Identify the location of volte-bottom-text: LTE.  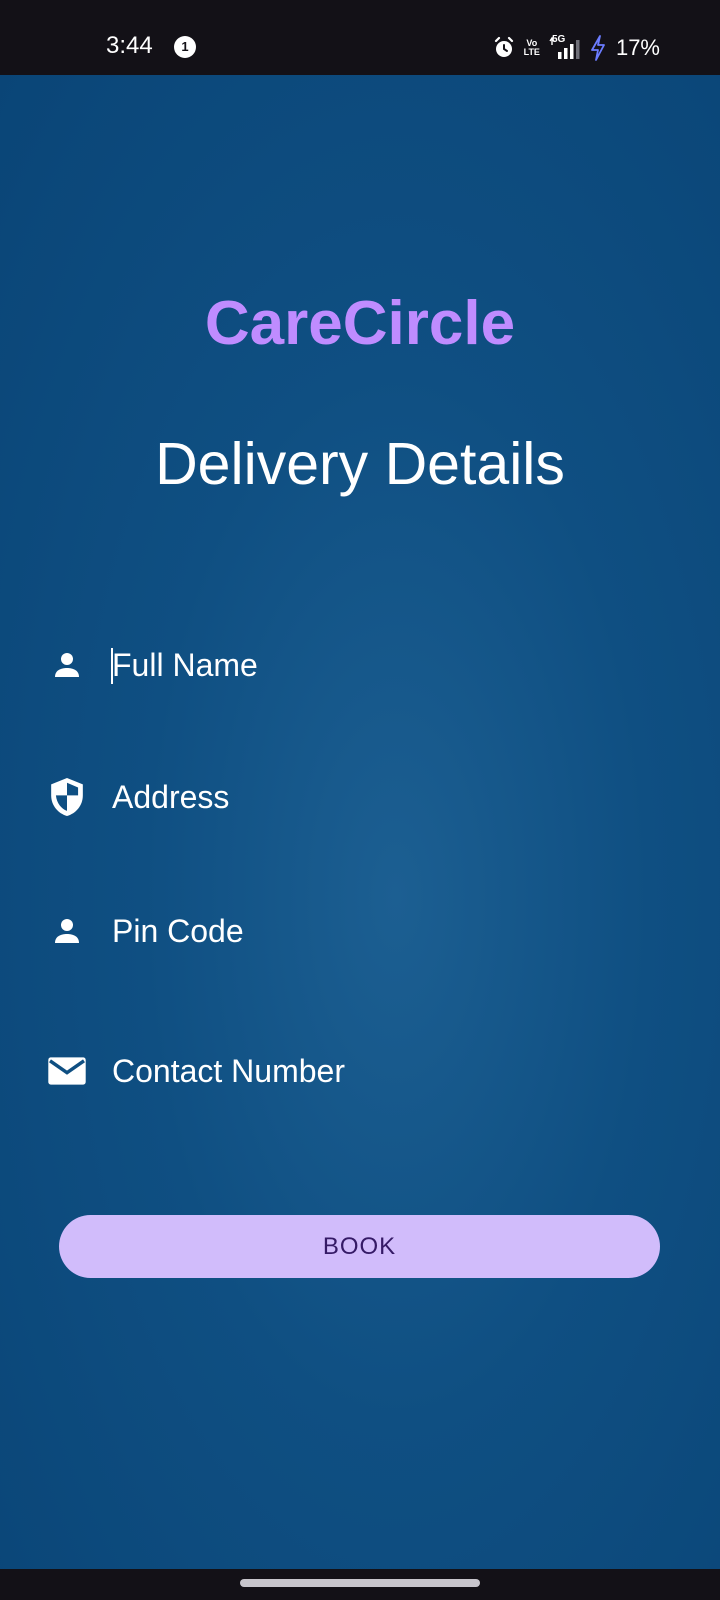
(531, 52).